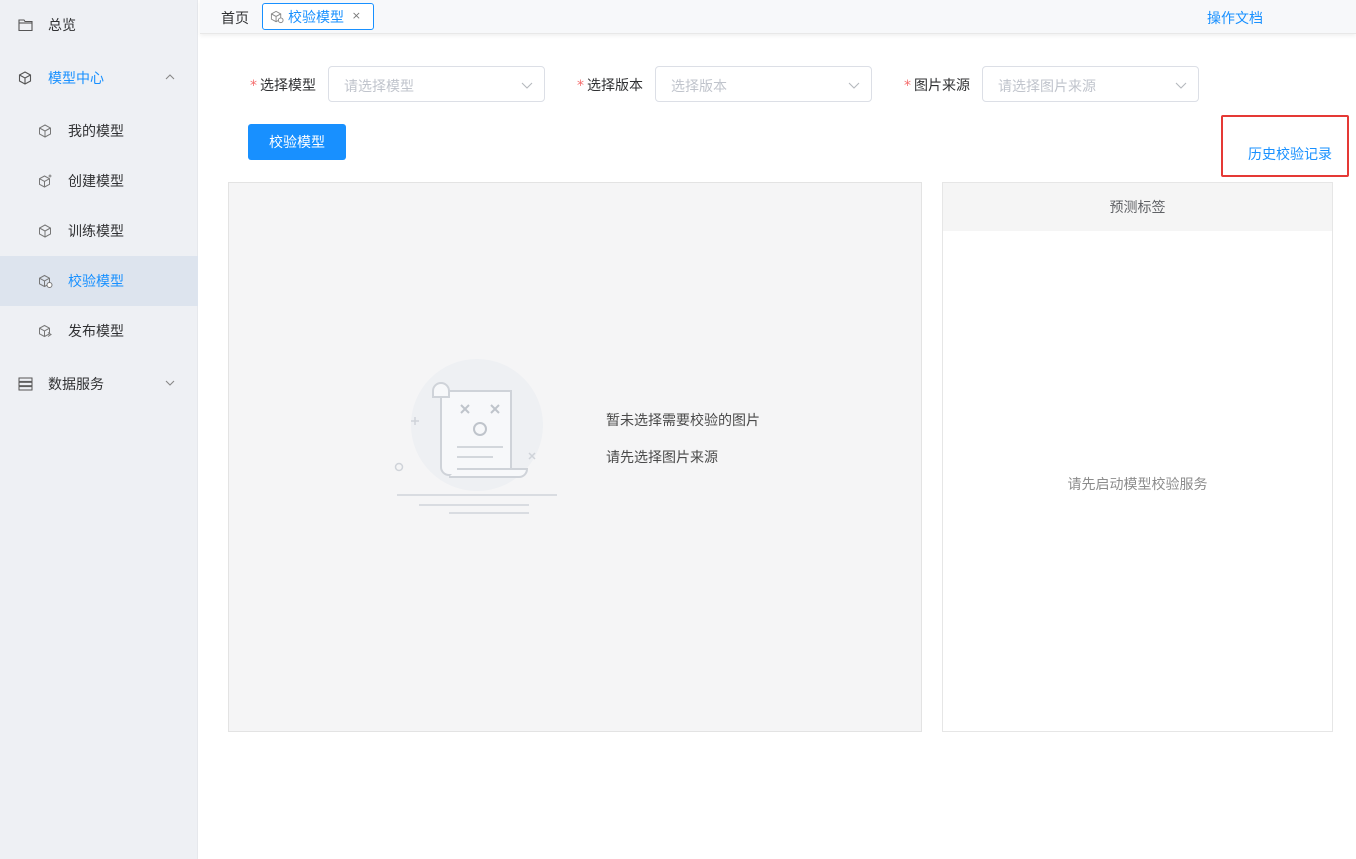 The image size is (1356, 859). Describe the element at coordinates (25, 384) in the screenshot. I see `list-icon` at that location.